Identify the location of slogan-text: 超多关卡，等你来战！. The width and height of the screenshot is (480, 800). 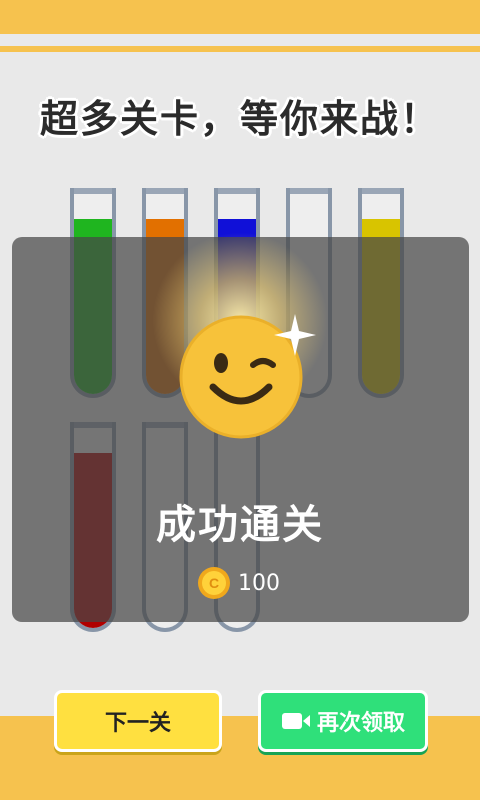
(239, 119).